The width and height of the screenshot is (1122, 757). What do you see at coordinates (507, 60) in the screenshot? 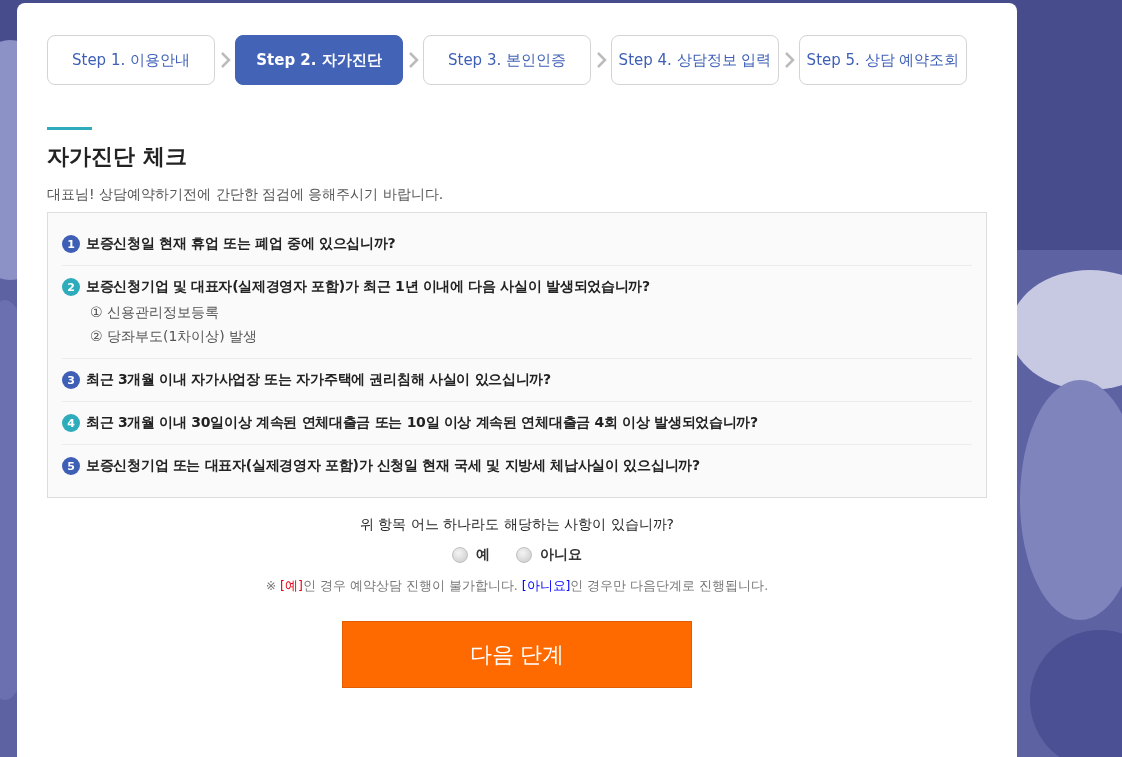
I see `step-tab: Step 3. 본인인증` at bounding box center [507, 60].